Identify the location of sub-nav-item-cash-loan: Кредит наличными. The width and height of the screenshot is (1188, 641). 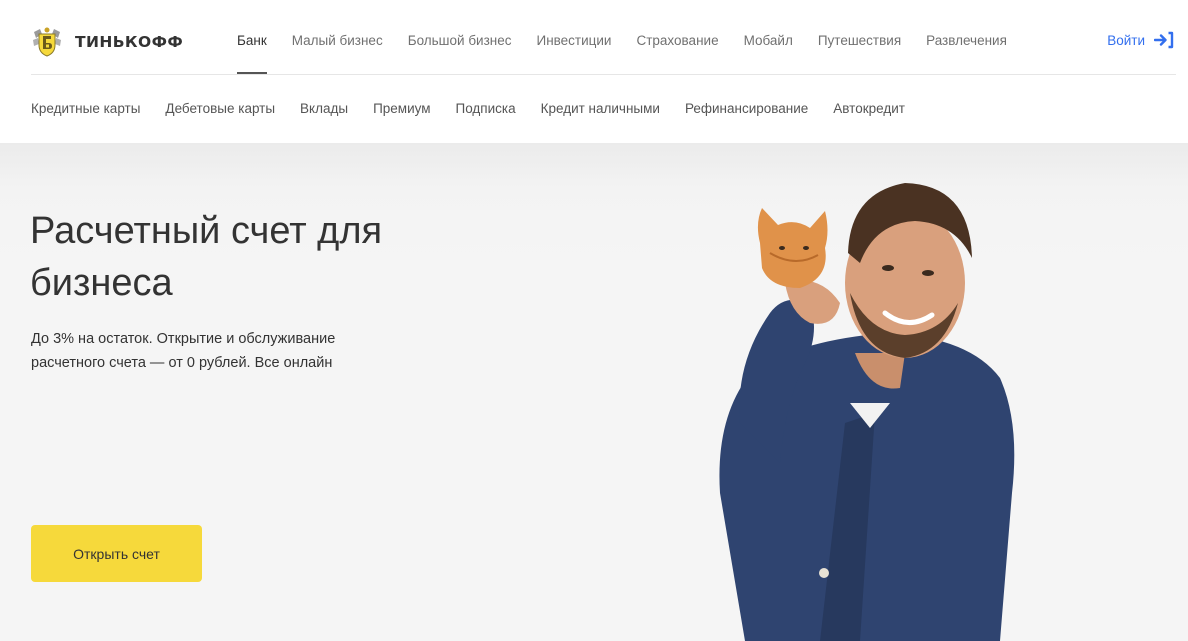
(600, 108).